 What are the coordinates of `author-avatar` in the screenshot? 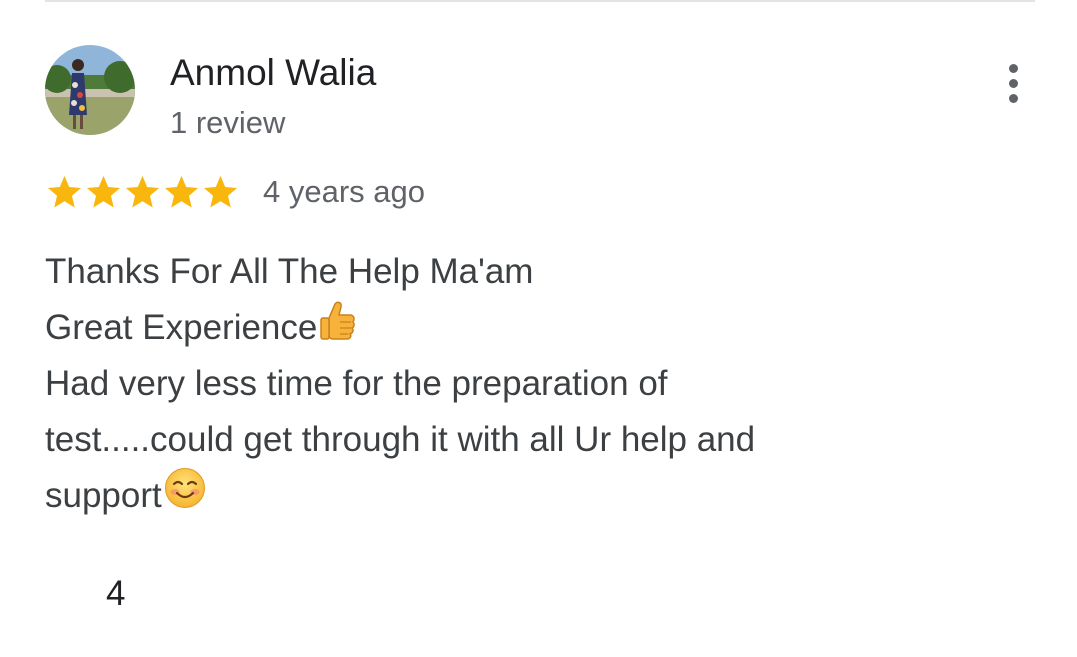 It's located at (90, 90).